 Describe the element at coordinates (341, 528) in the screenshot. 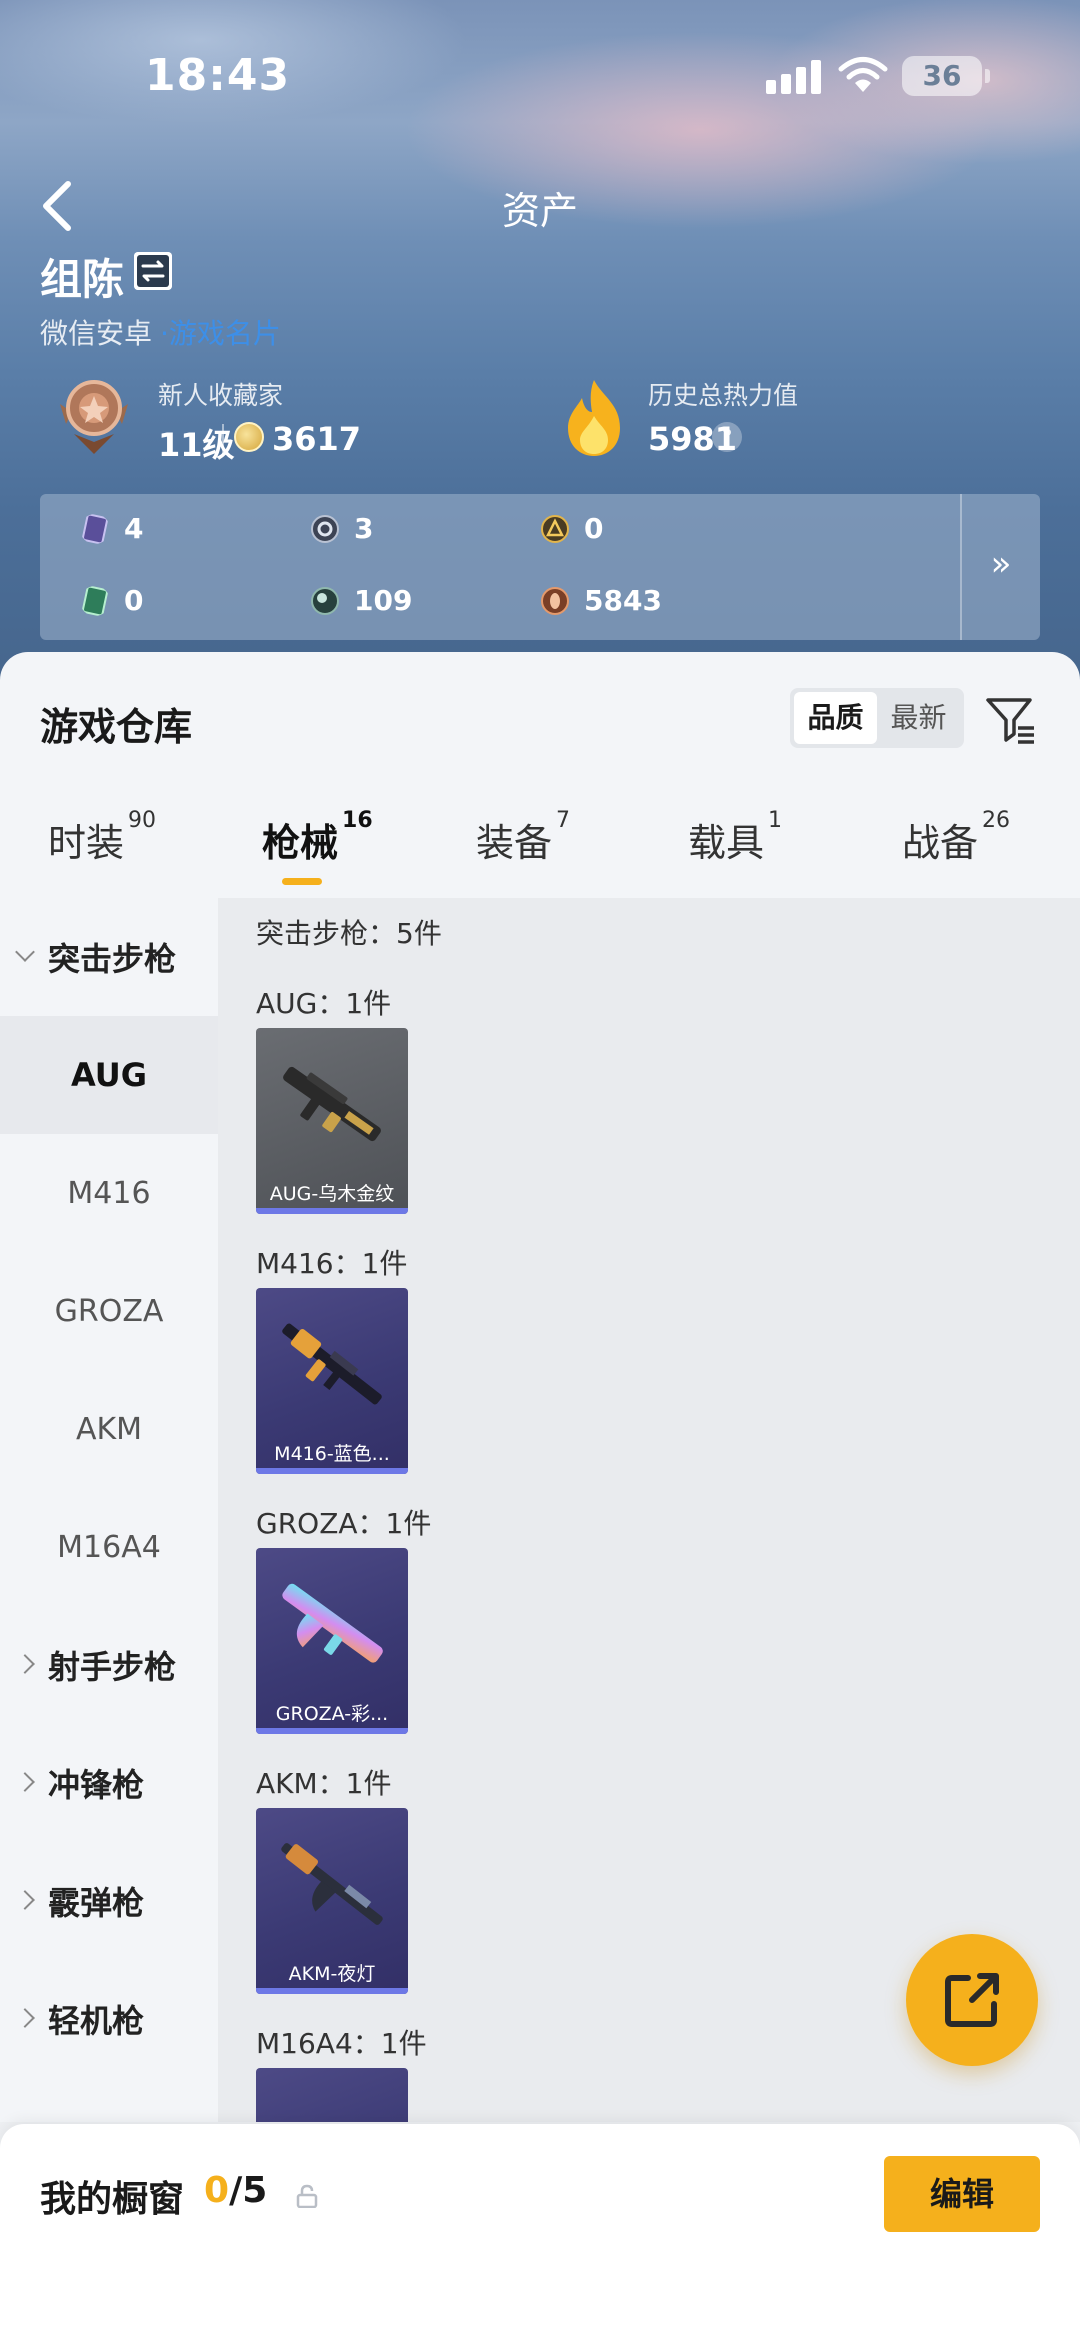

I see `stat-silver-medal: 3` at that location.